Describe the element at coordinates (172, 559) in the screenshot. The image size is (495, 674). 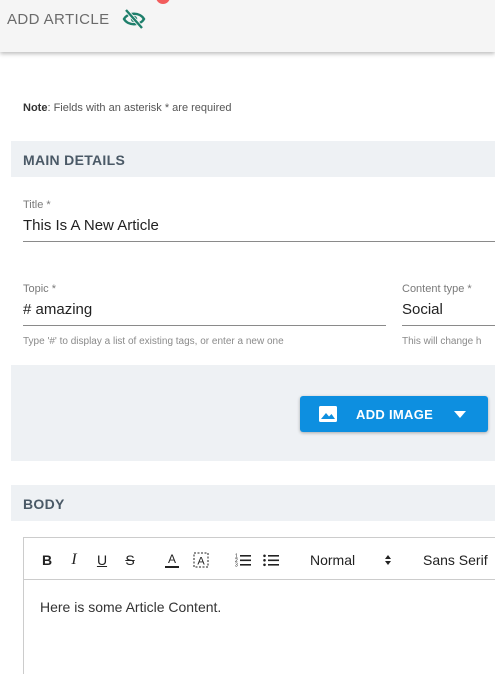
I see `font-color-button: A` at that location.